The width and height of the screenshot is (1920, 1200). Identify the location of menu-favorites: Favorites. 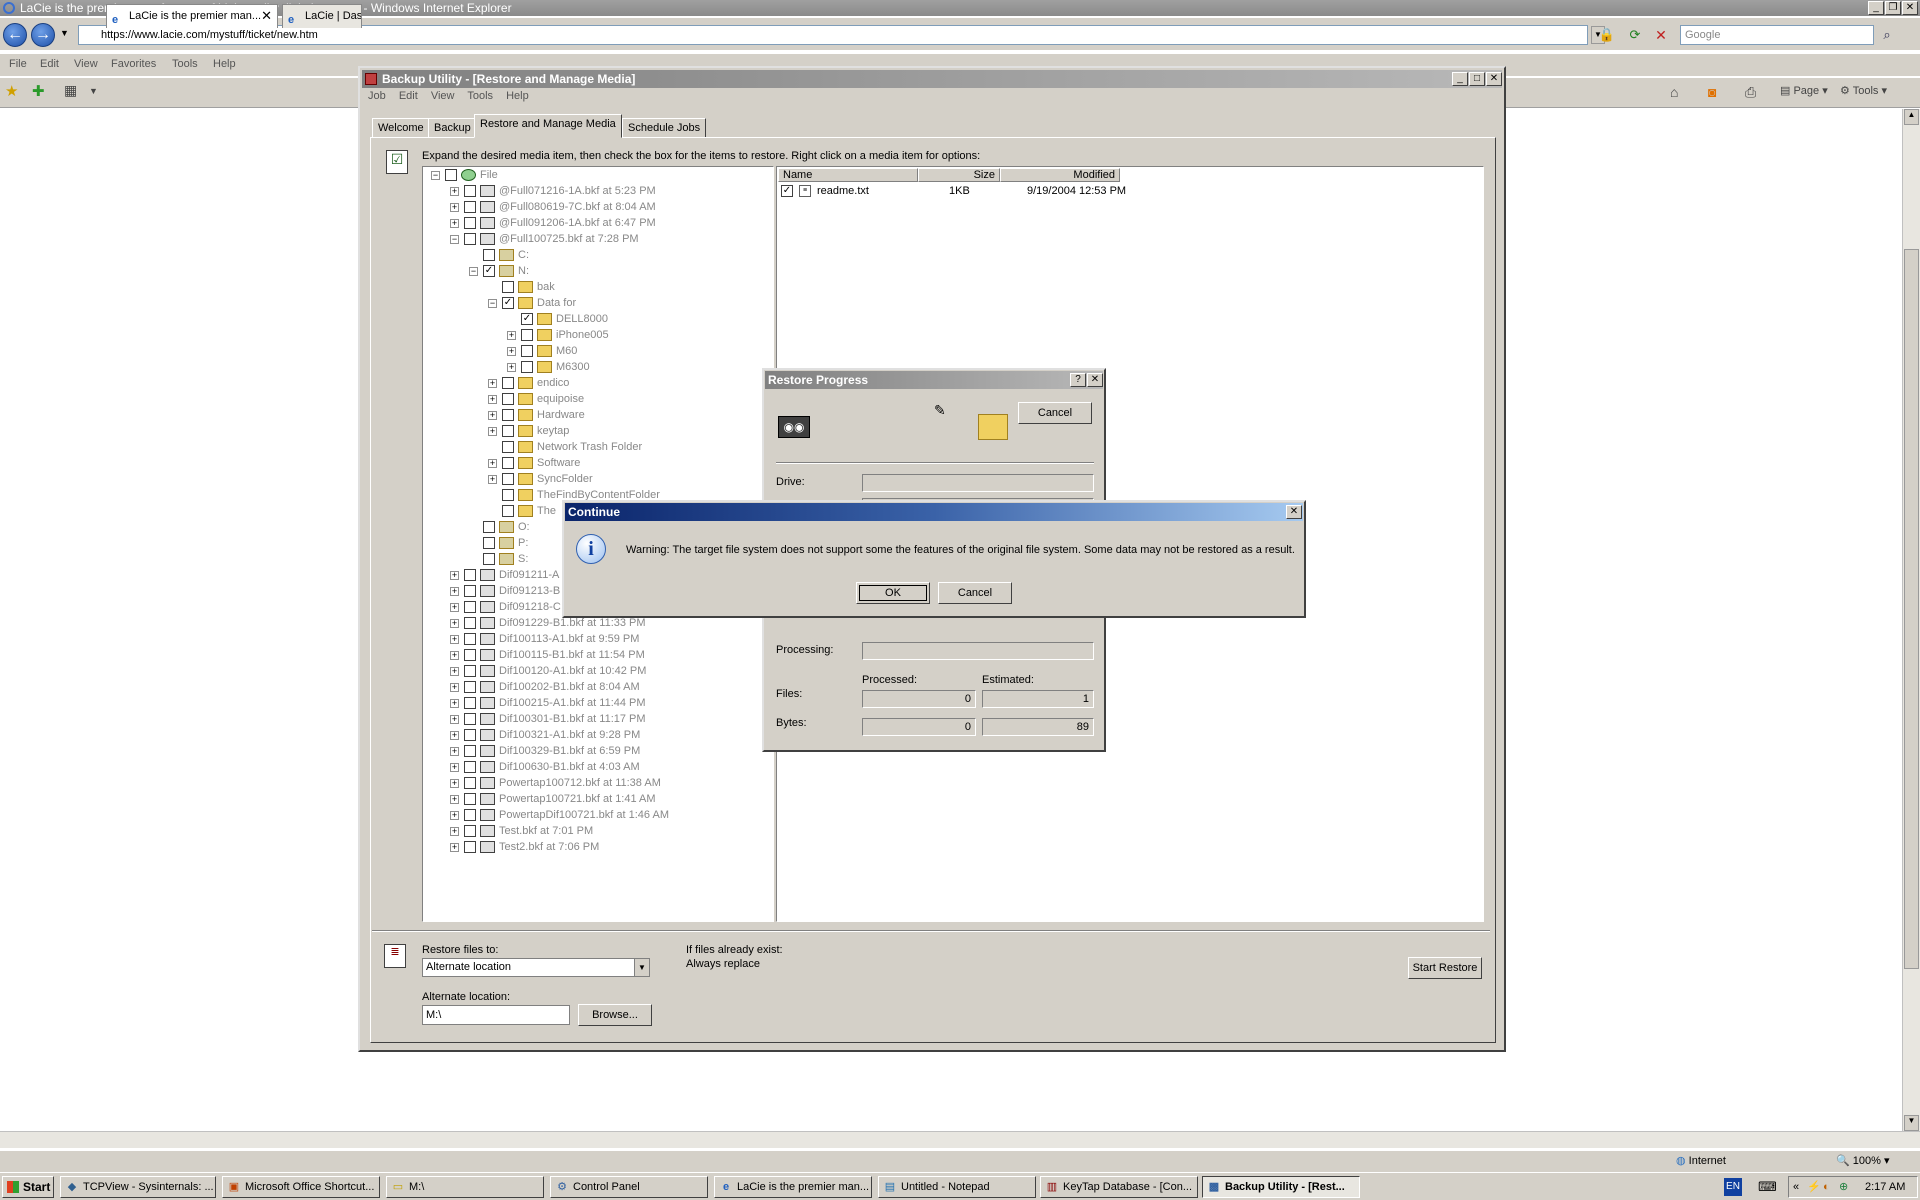
(133, 64).